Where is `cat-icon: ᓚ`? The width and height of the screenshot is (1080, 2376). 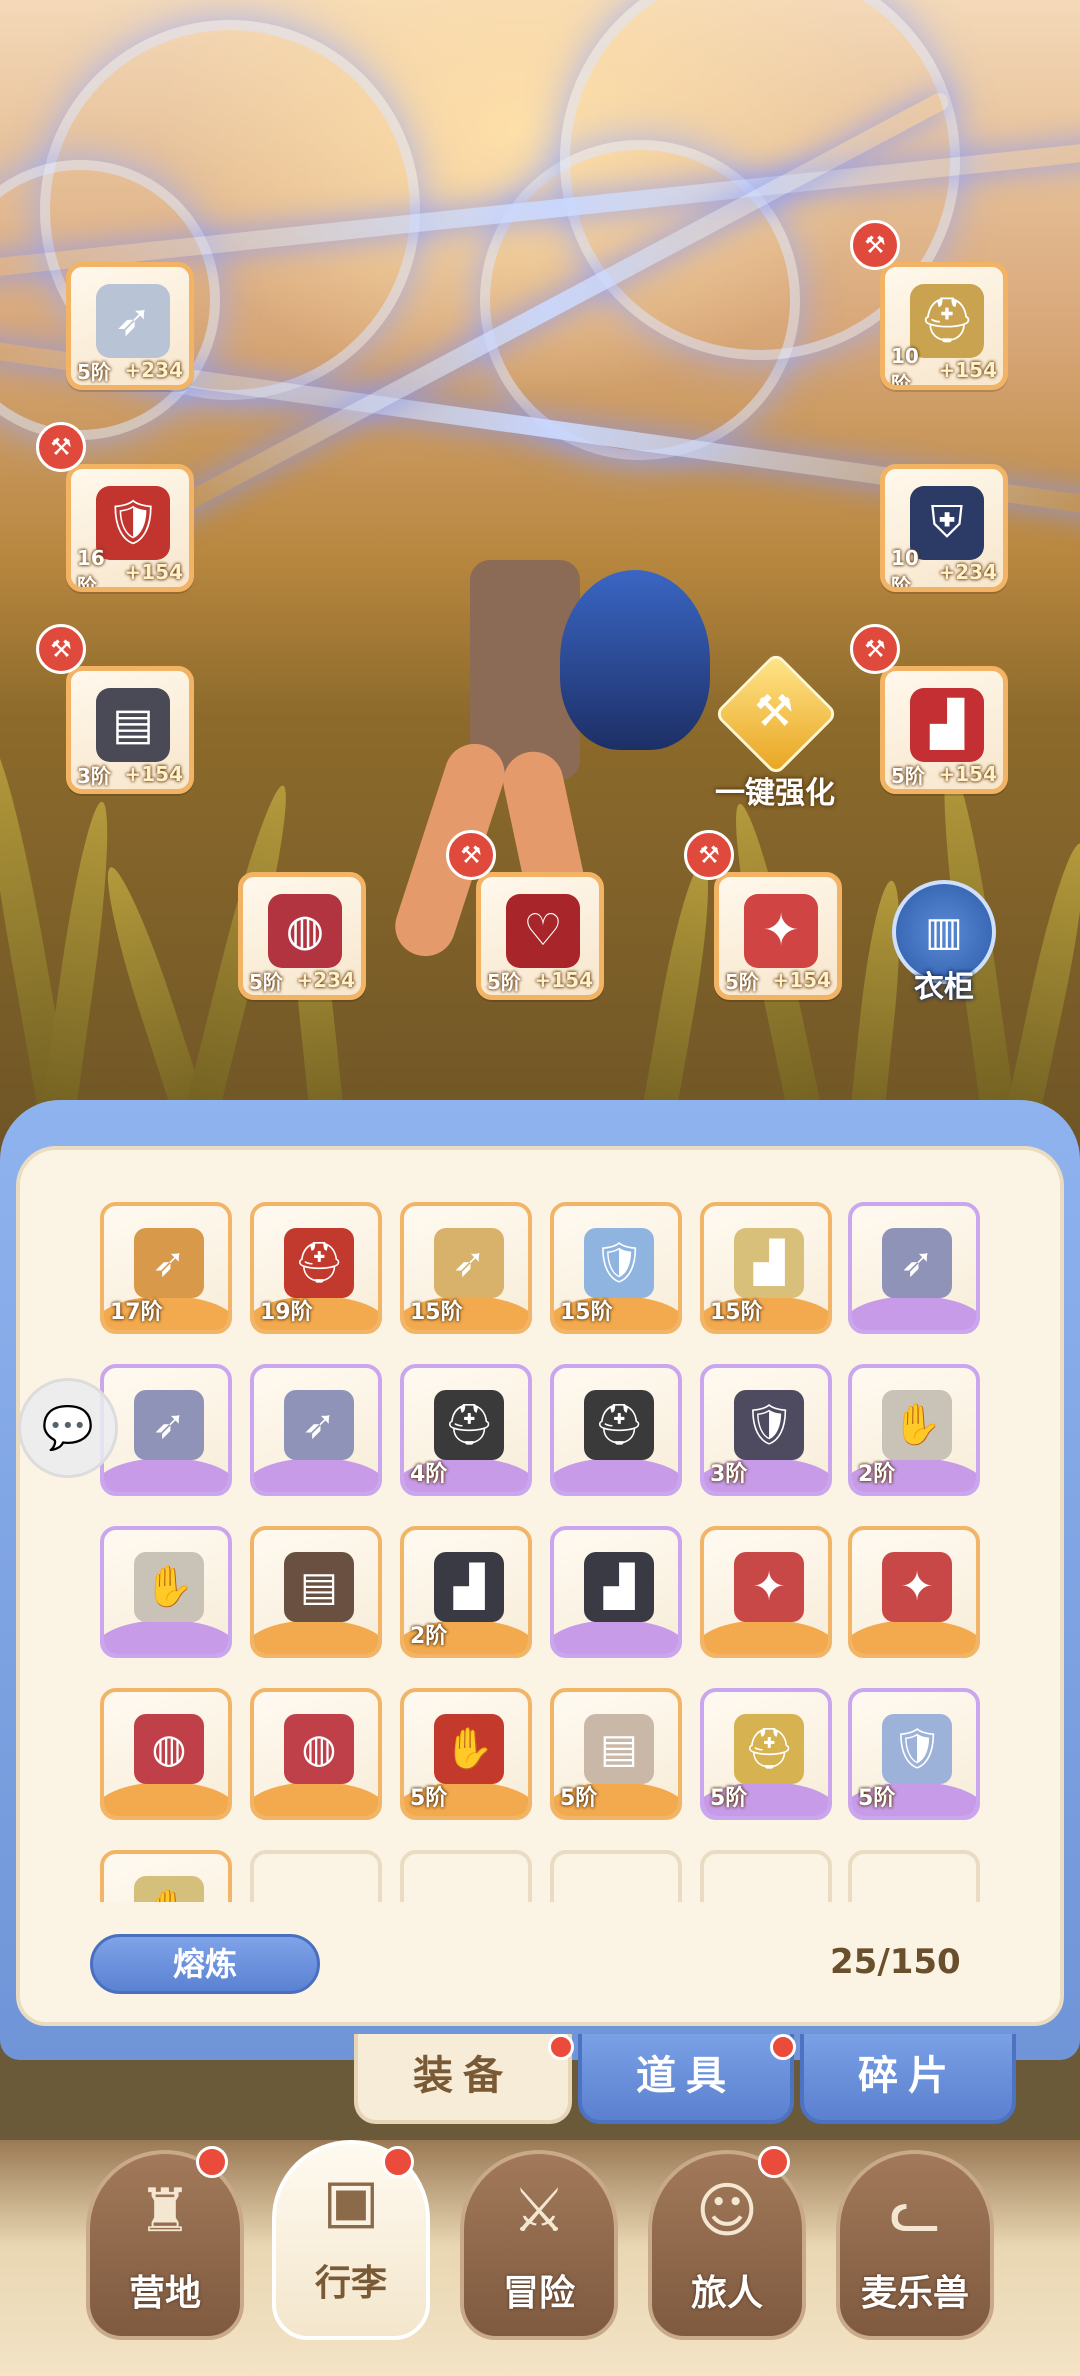
cat-icon: ᓚ is located at coordinates (915, 2211).